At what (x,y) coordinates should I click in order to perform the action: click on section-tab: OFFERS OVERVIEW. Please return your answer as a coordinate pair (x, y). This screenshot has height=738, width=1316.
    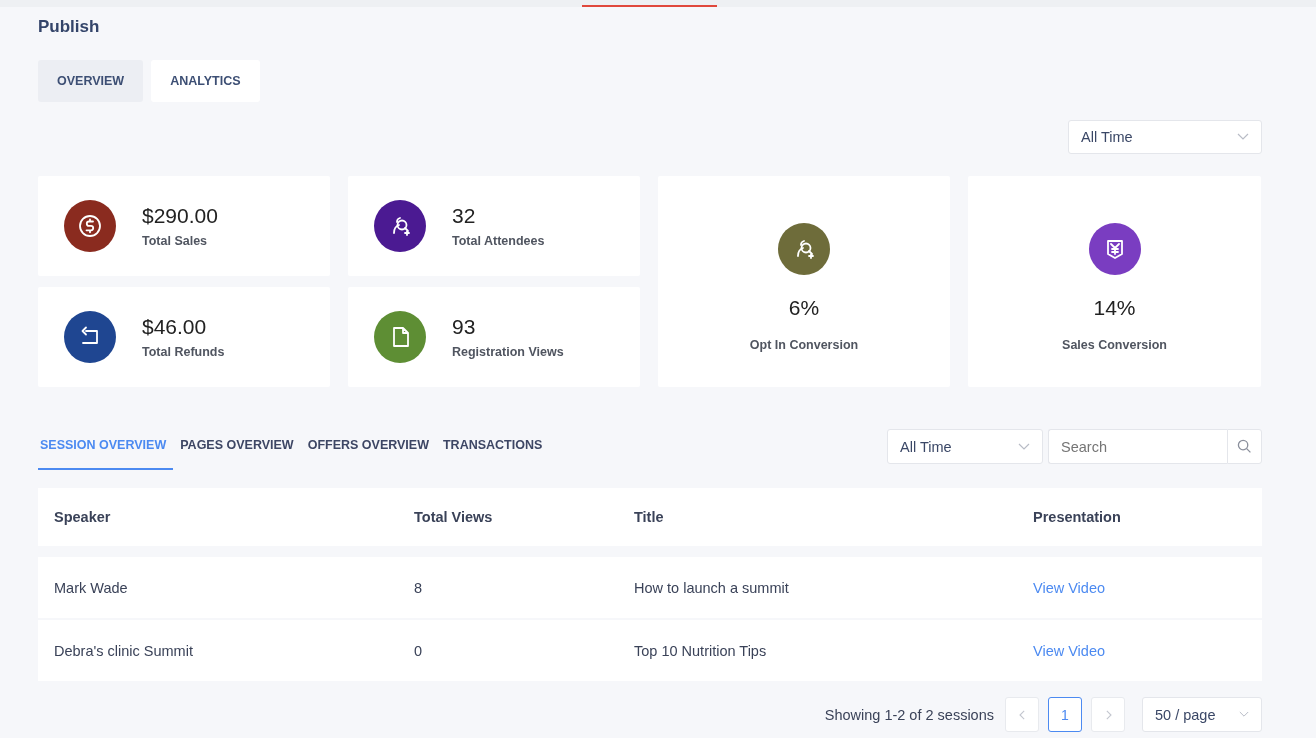
    Looking at the image, I should click on (368, 449).